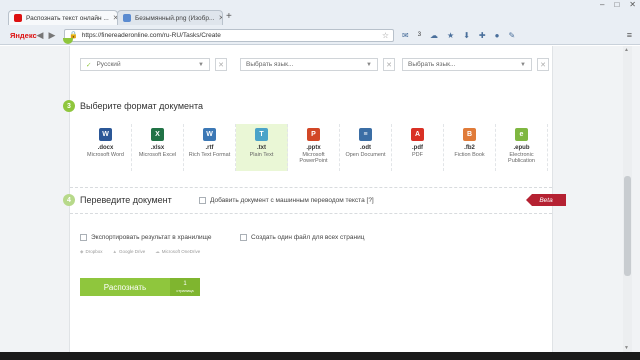 The width and height of the screenshot is (640, 360). Describe the element at coordinates (434, 35) in the screenshot. I see `weather-icon: ☁` at that location.